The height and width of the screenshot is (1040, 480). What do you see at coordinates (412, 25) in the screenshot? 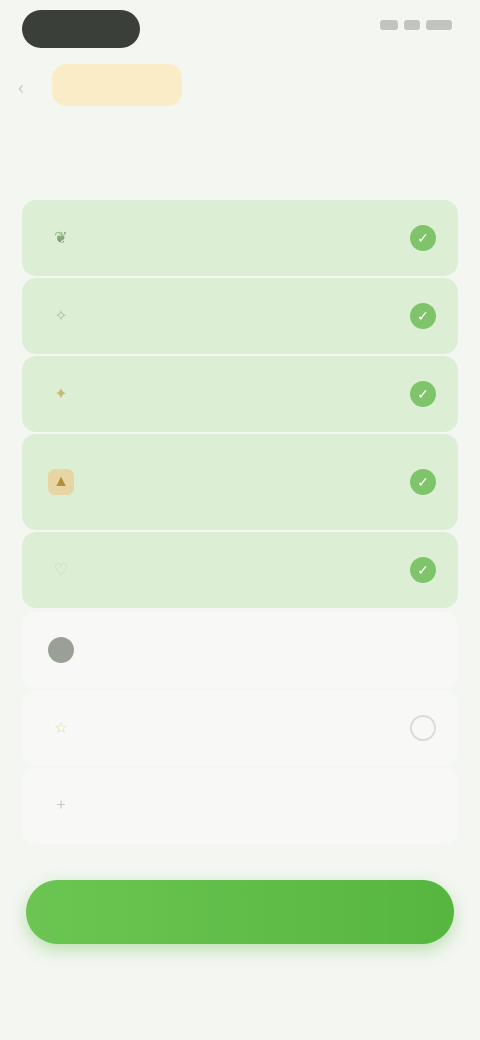
I see `wifi-icon` at bounding box center [412, 25].